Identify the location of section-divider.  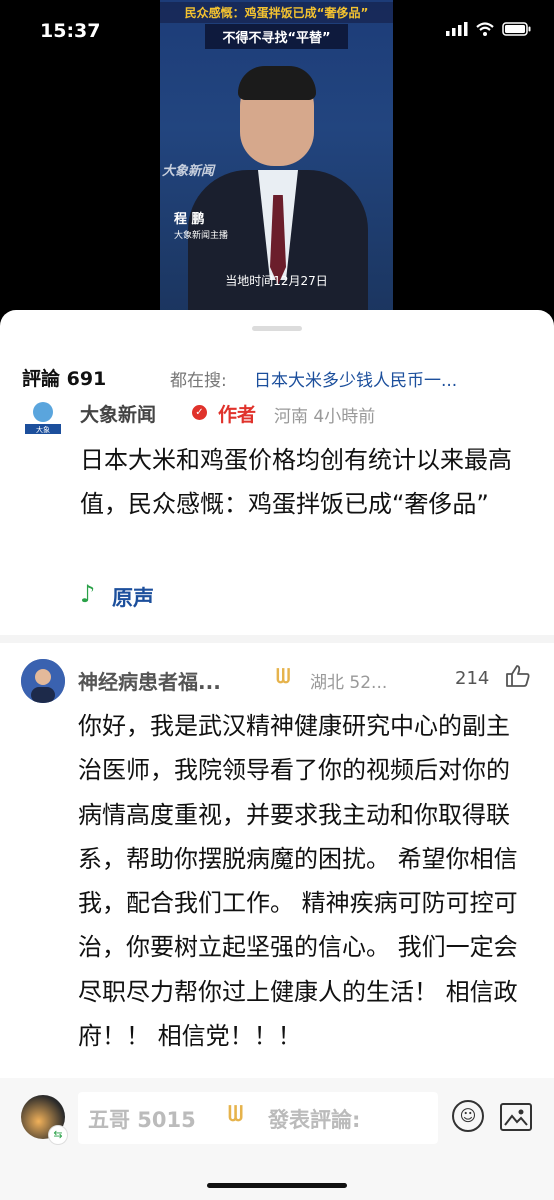
(277, 639).